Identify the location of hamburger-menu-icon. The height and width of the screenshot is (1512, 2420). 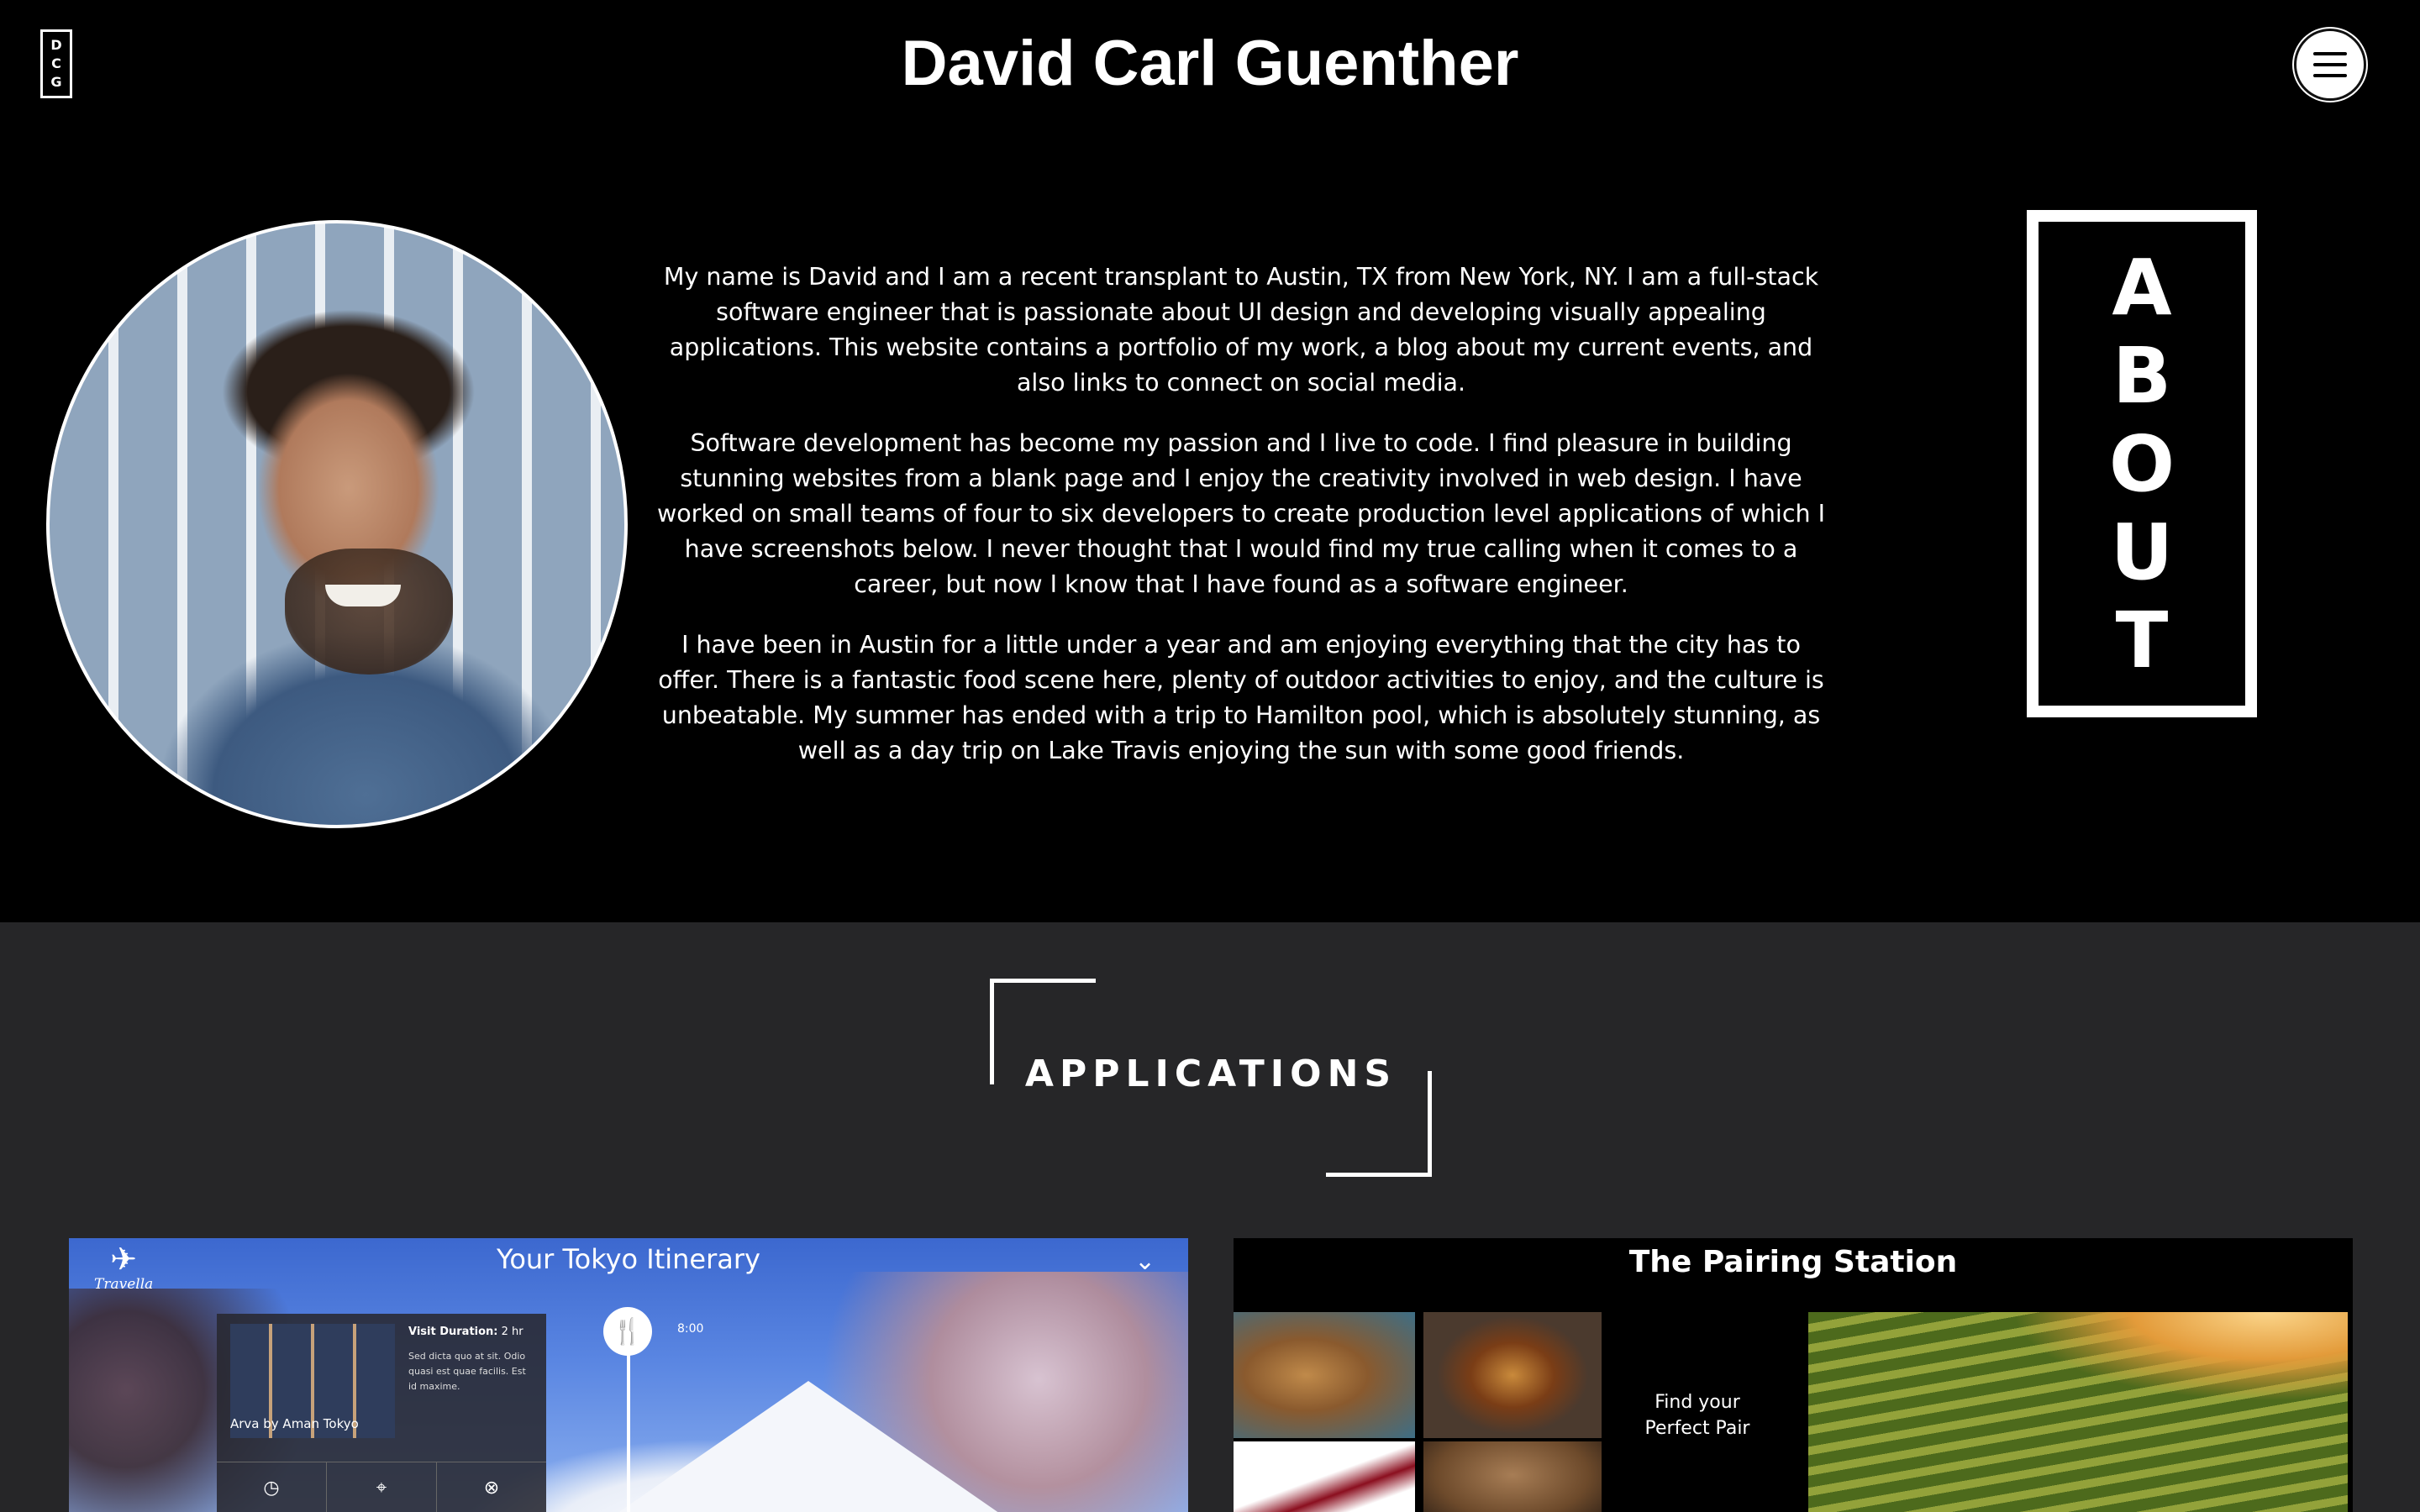
(2330, 53).